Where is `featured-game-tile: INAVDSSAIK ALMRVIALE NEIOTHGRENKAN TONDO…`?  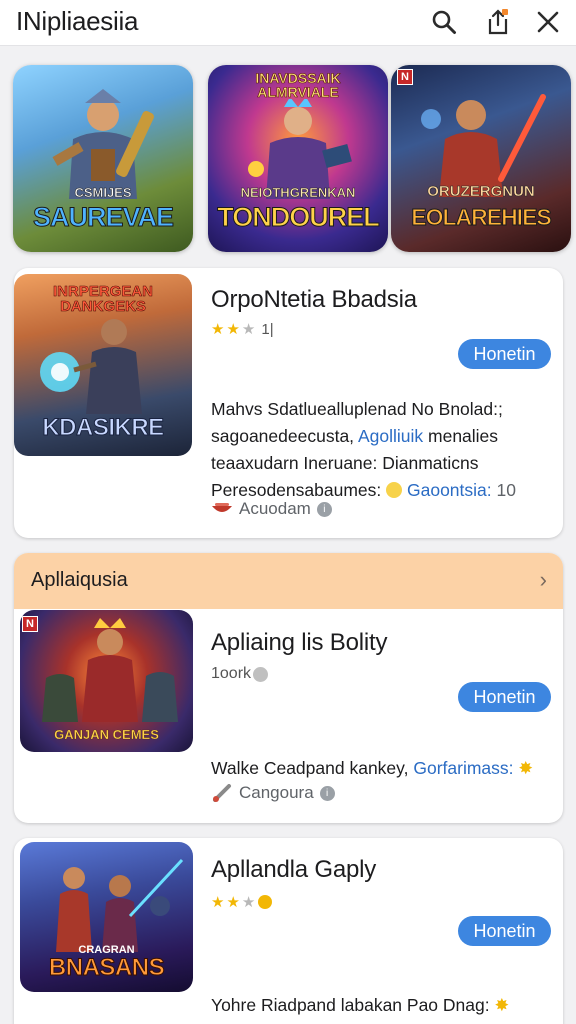
featured-game-tile: INAVDSSAIK ALMRVIALE NEIOTHGRENKAN TONDO… is located at coordinates (298, 158).